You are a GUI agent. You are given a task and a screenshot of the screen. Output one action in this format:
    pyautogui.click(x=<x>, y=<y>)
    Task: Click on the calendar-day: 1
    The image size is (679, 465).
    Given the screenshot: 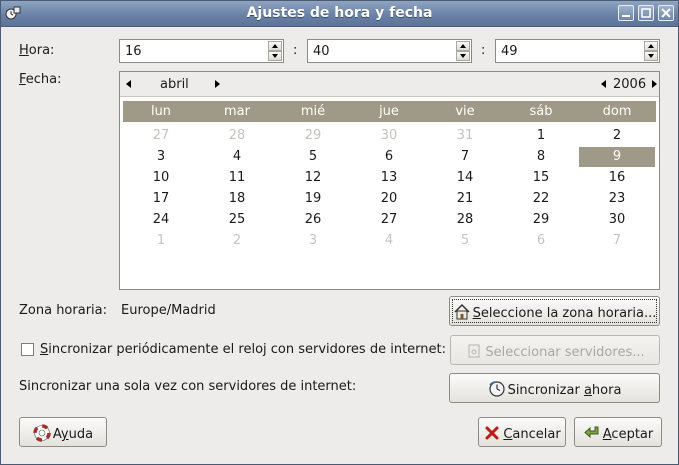 What is the action you would take?
    pyautogui.click(x=541, y=136)
    